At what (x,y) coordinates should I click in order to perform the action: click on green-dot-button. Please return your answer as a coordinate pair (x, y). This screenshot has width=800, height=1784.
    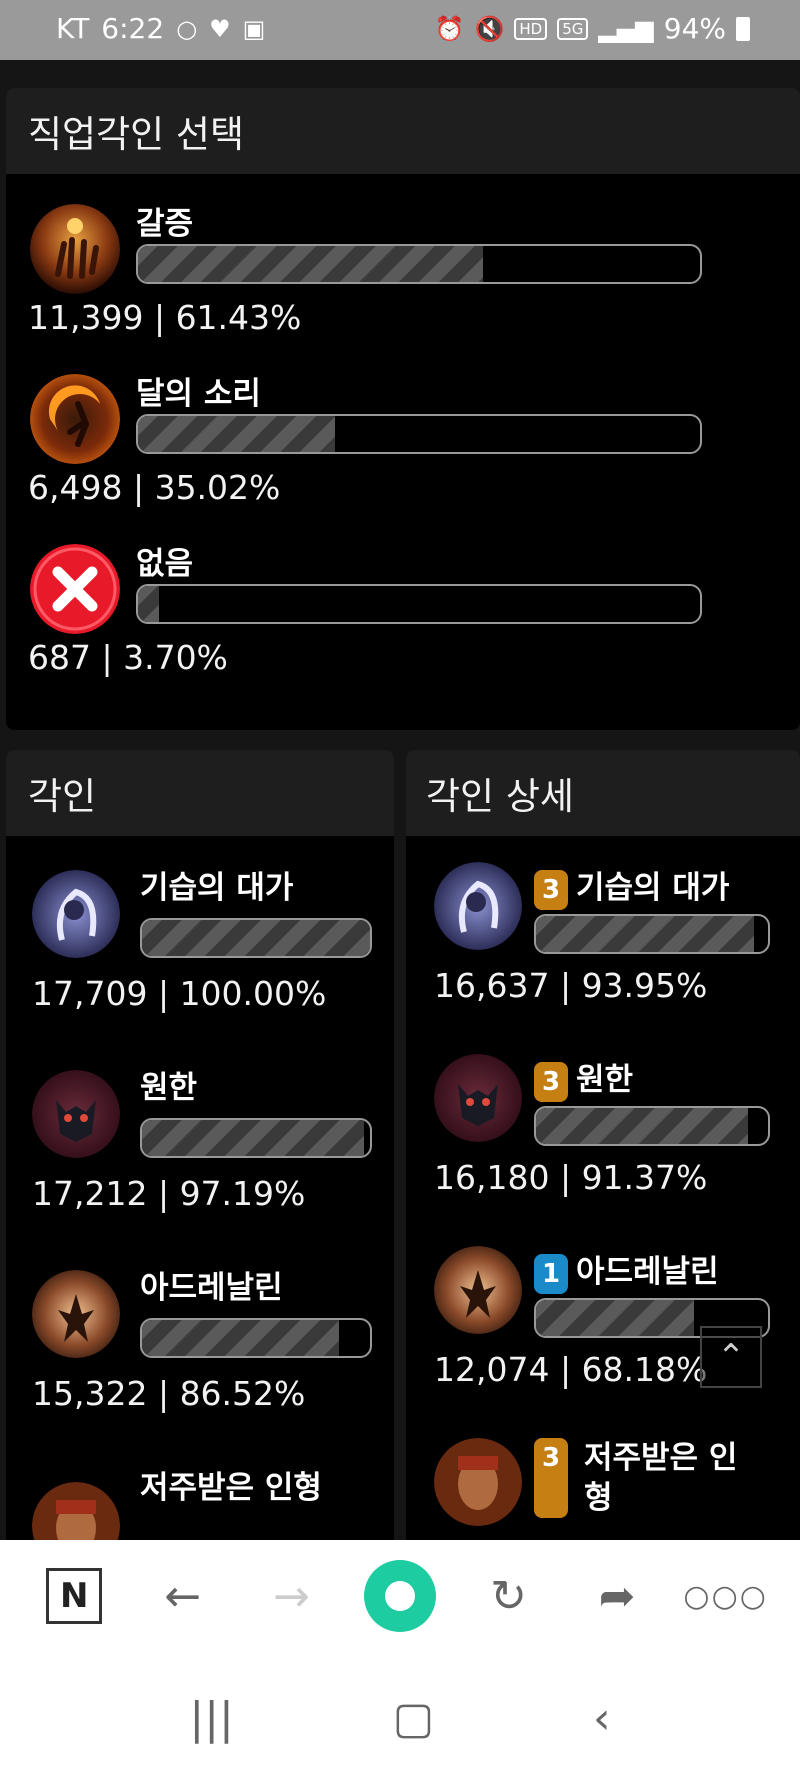
    Looking at the image, I should click on (400, 1596).